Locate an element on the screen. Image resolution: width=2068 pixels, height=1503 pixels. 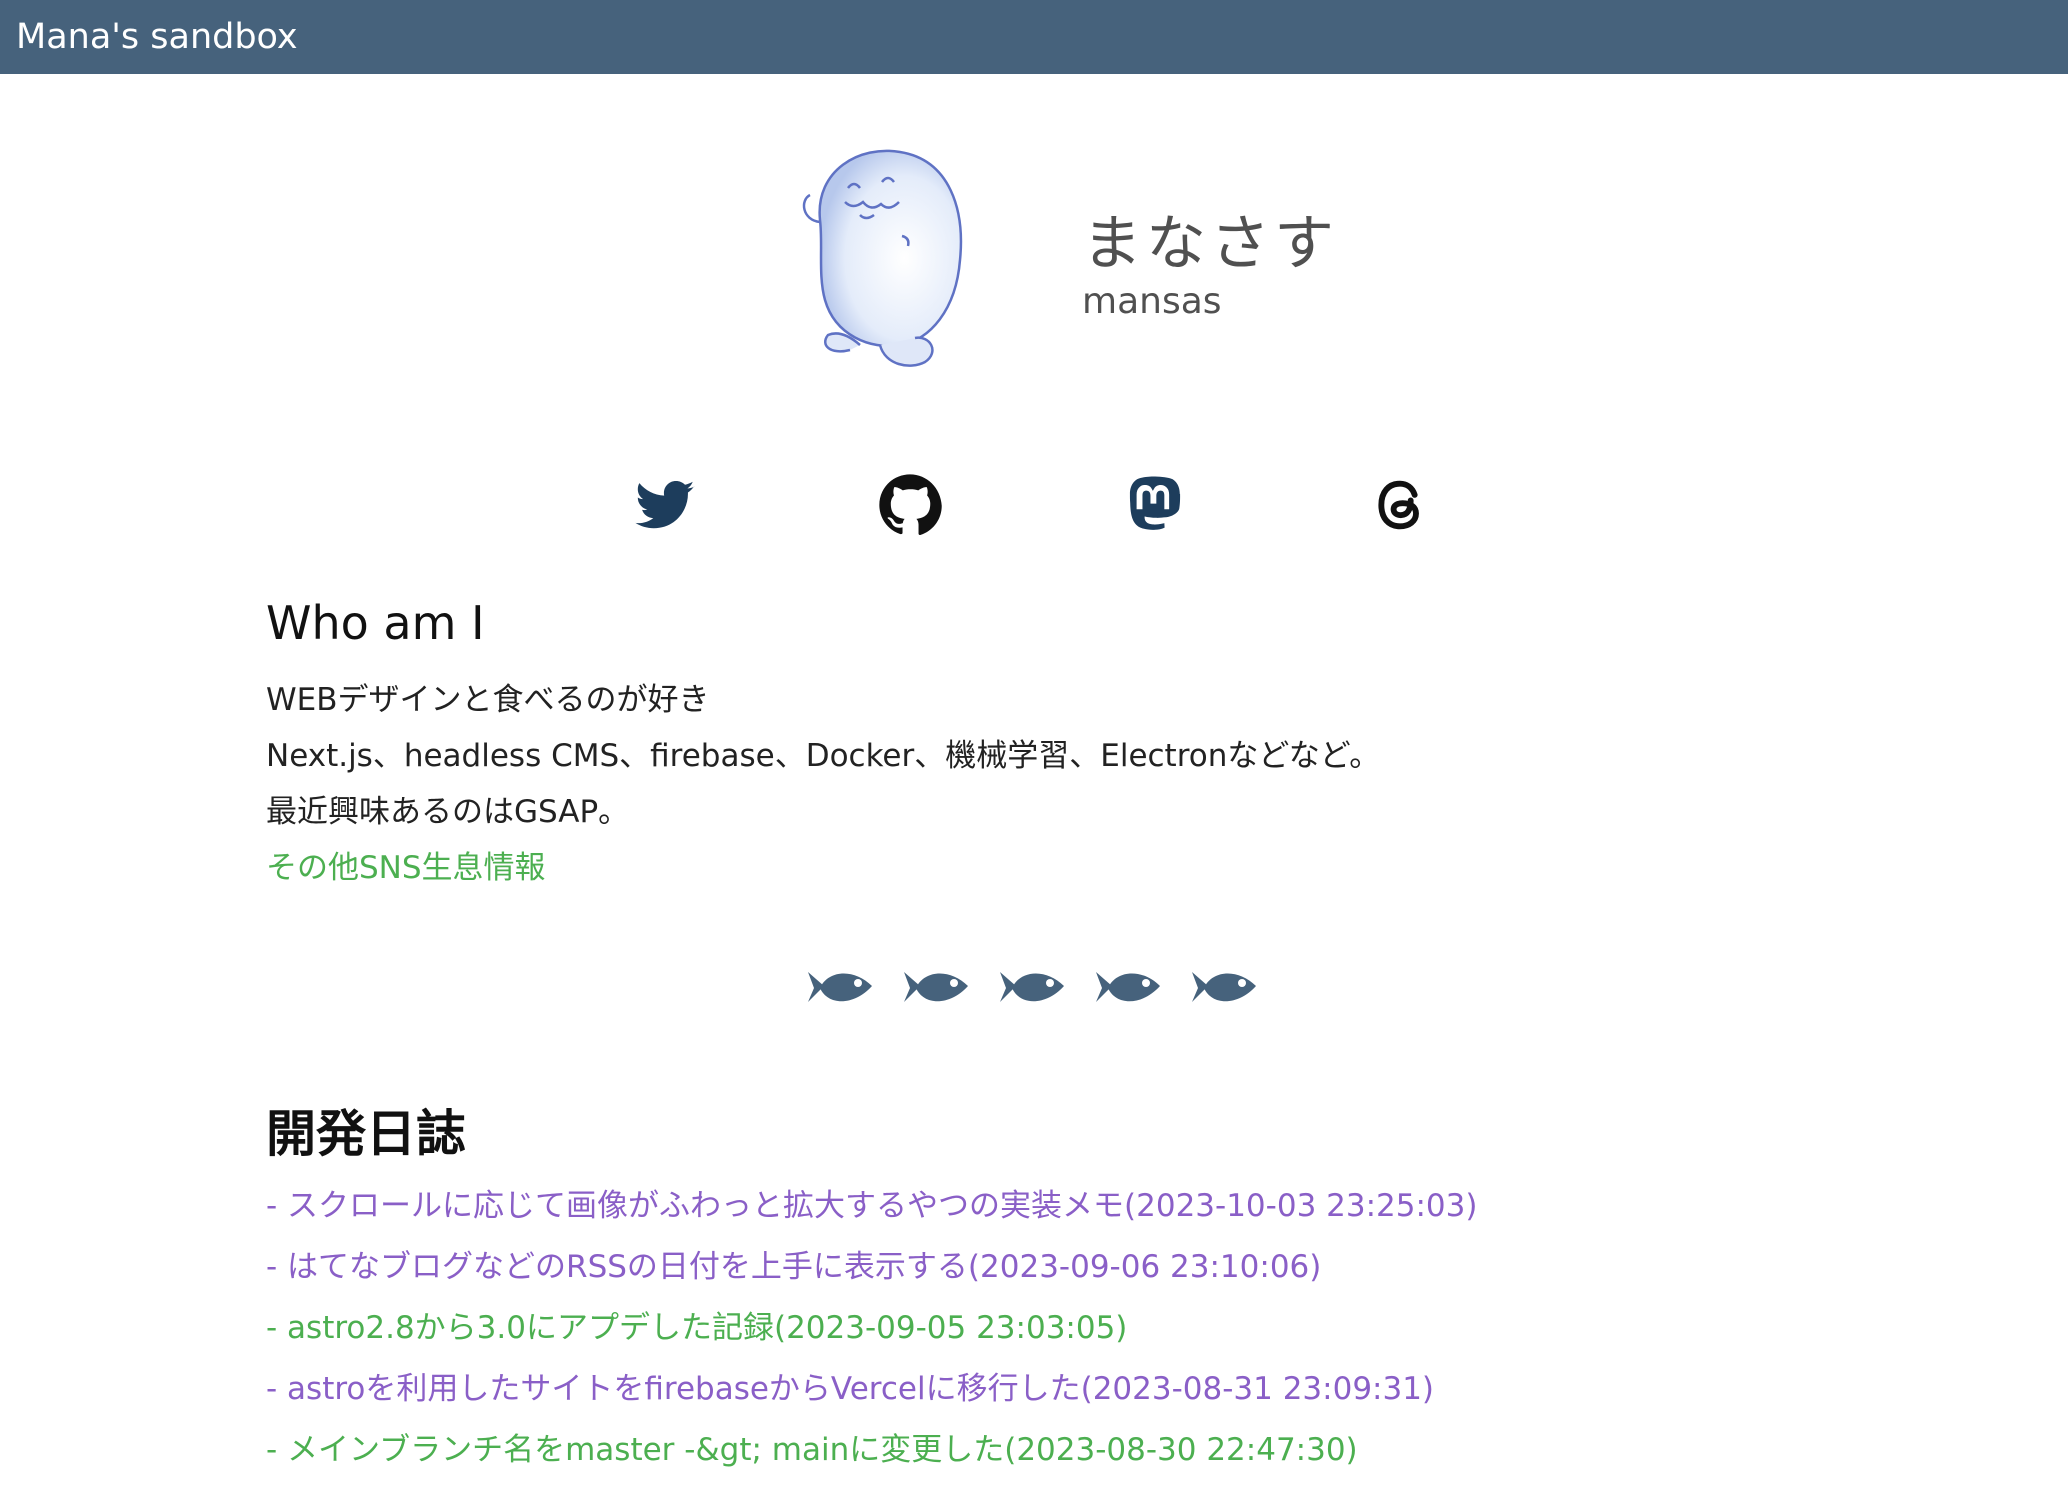
profile-names: まなさす mansas is located at coordinates (1210, 266).